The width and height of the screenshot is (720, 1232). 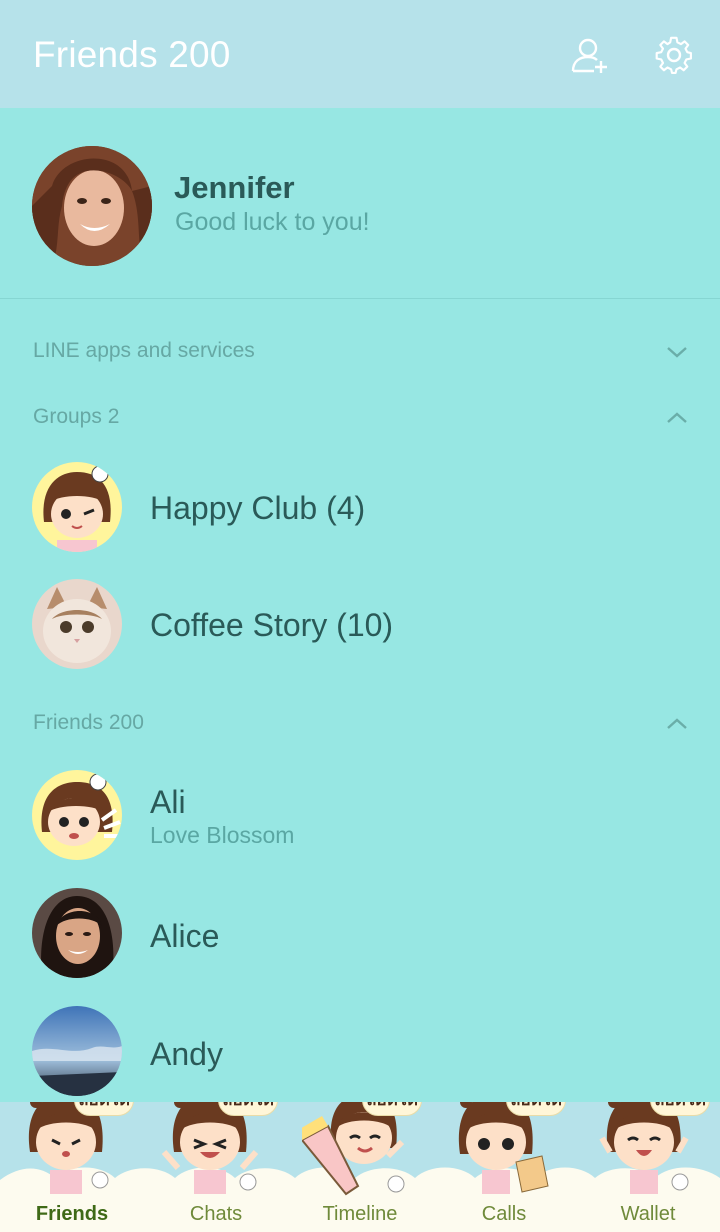 I want to click on group-name: Happy Club (4), so click(x=258, y=508).